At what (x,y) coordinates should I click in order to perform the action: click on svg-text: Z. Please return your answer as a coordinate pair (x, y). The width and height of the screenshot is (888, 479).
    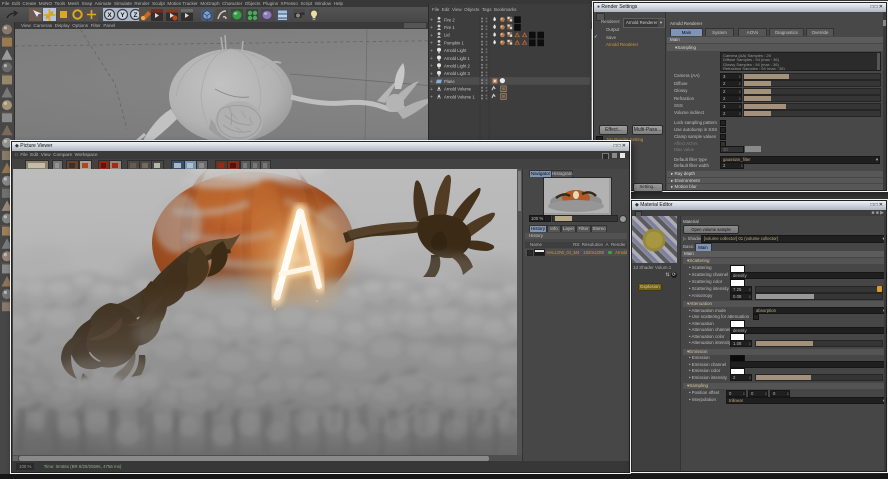
    Looking at the image, I should click on (136, 15).